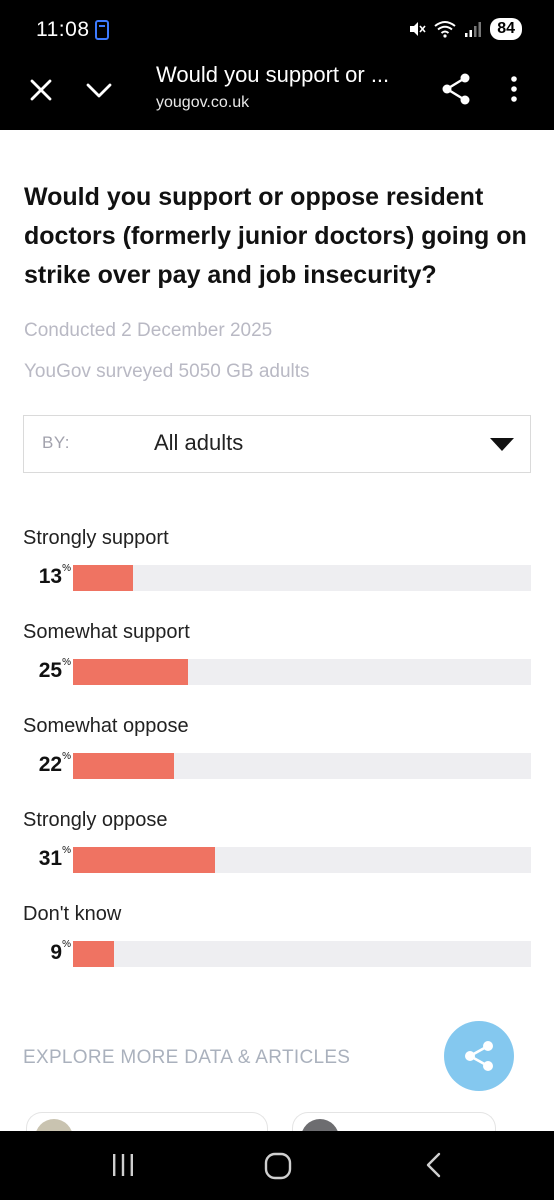 This screenshot has width=554, height=1200. I want to click on status-icons: 84, so click(465, 29).